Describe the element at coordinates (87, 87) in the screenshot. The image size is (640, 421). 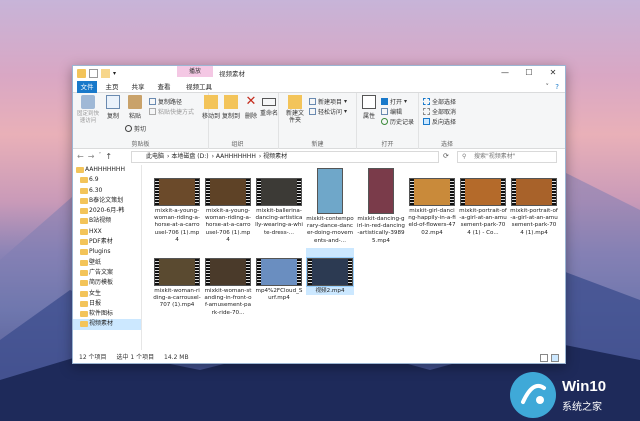
I see `tab-file: 文件` at that location.